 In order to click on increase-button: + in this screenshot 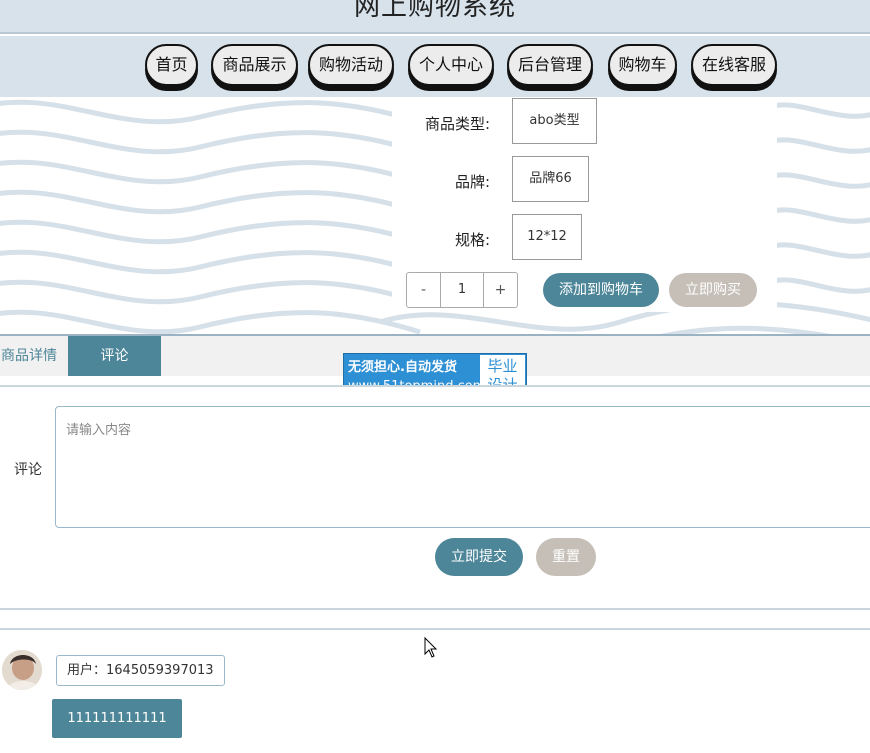, I will do `click(500, 290)`.